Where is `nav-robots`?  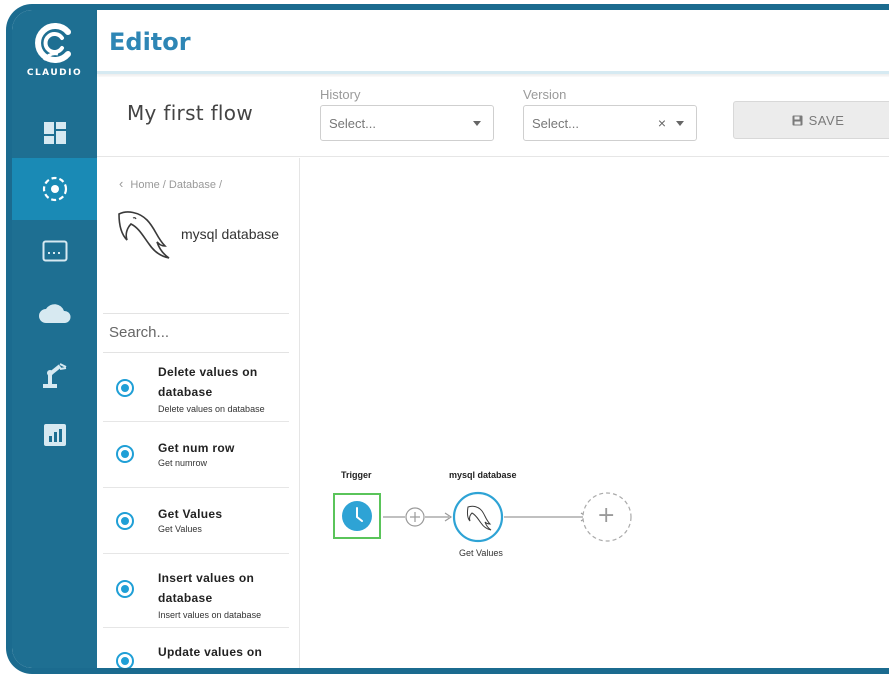 nav-robots is located at coordinates (54, 375).